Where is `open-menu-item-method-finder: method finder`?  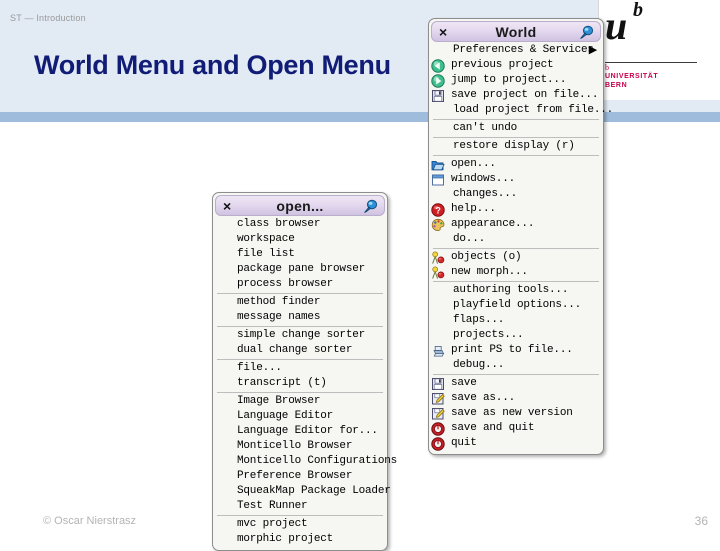
open-menu-item-method-finder: method finder is located at coordinates (300, 302).